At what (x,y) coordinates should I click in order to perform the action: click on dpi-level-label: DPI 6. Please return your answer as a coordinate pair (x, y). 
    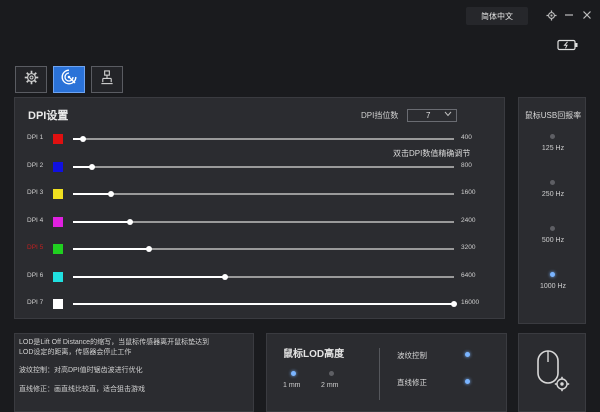
    Looking at the image, I should click on (35, 275).